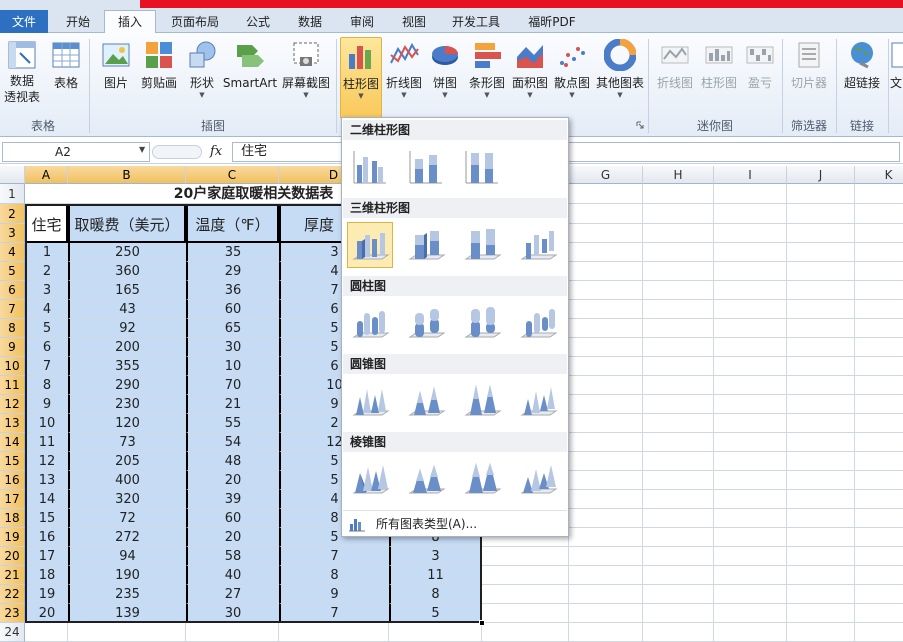 The width and height of the screenshot is (903, 642). Describe the element at coordinates (232, 347) in the screenshot. I see `table-cell: 30` at that location.